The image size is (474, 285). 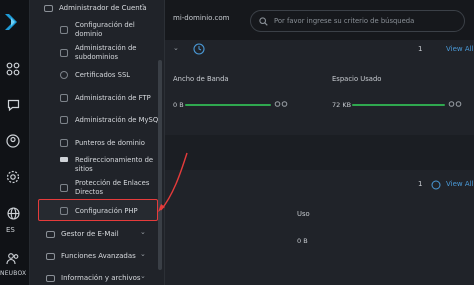 I want to click on folder-icon, so click(x=48, y=8).